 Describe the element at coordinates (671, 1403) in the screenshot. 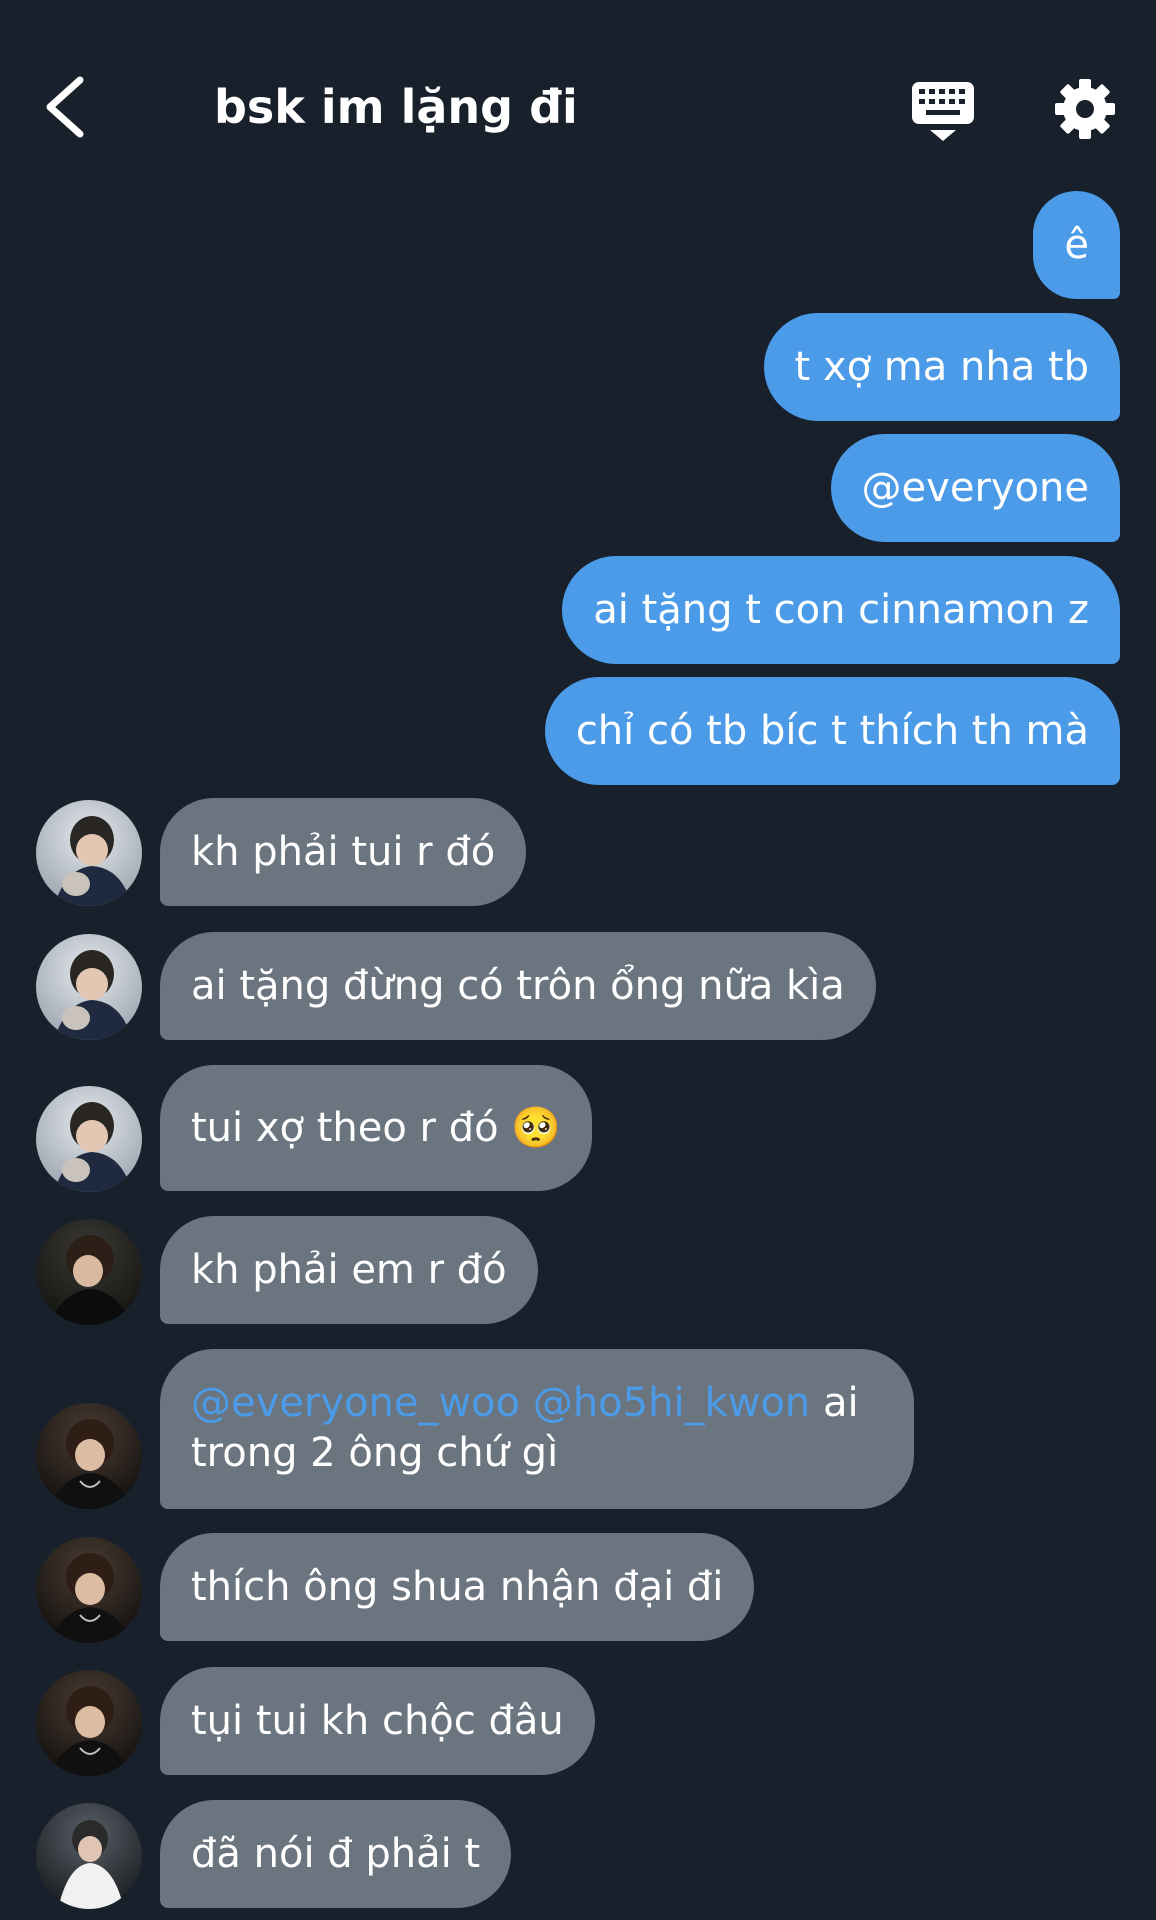

I see `mention-link: @ho5hi_kwon` at that location.